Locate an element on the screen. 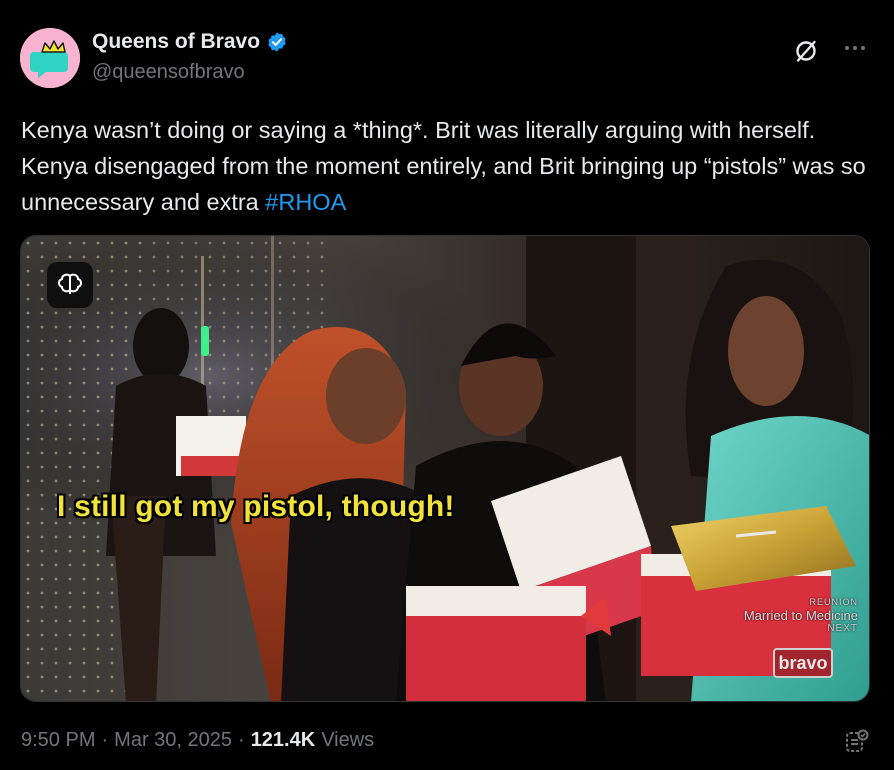  tweet-time: 9:50 PM is located at coordinates (58, 740).